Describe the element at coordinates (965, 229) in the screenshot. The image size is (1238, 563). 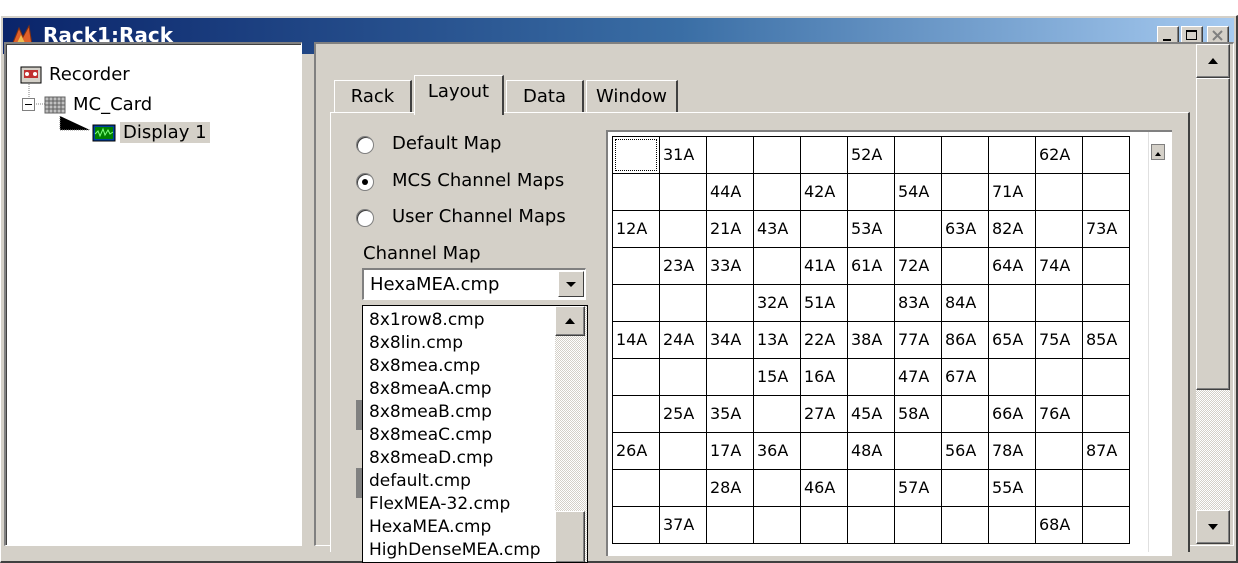
I see `grid-cell: 63A` at that location.